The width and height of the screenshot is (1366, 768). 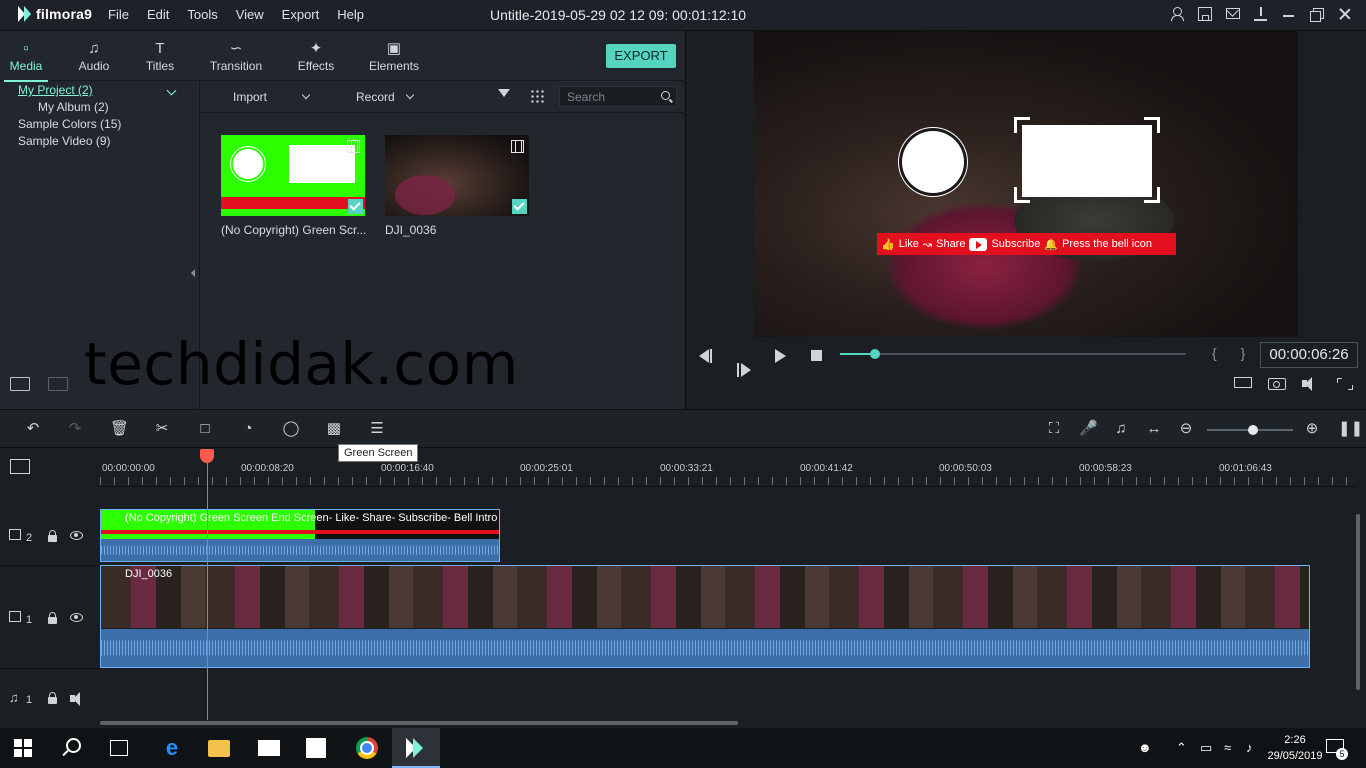 I want to click on volume-icon, so click(x=1311, y=384).